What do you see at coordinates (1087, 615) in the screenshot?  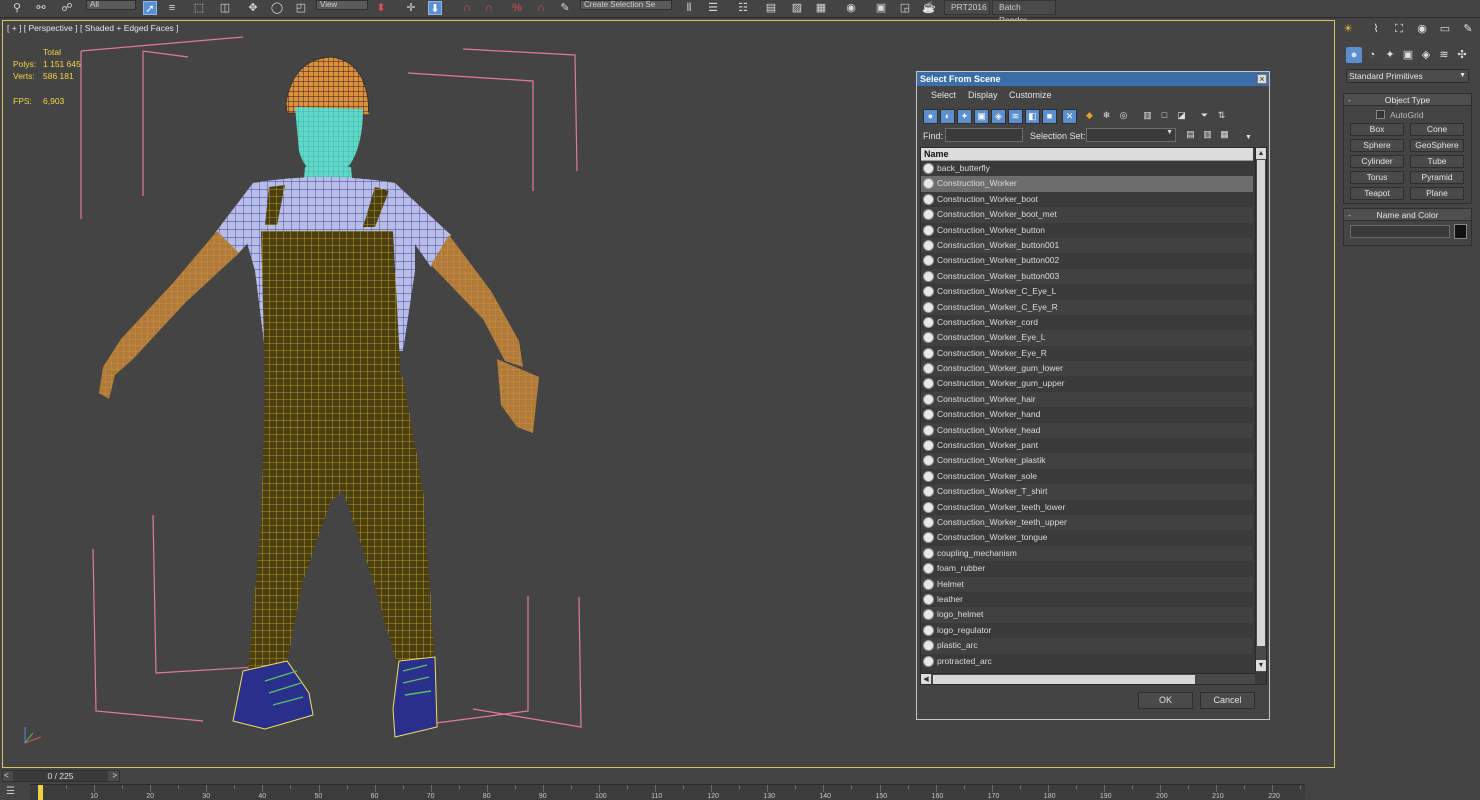 I see `list-item: logo_helmet` at bounding box center [1087, 615].